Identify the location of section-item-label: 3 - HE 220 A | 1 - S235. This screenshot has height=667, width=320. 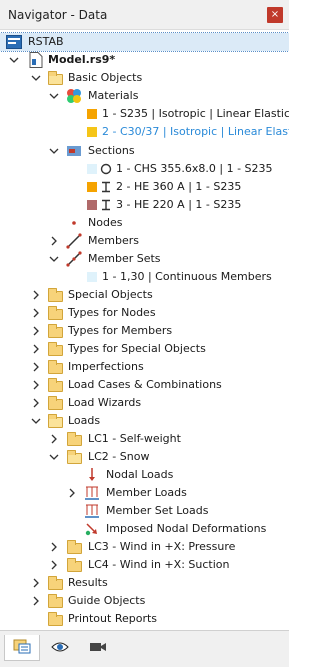
(179, 204).